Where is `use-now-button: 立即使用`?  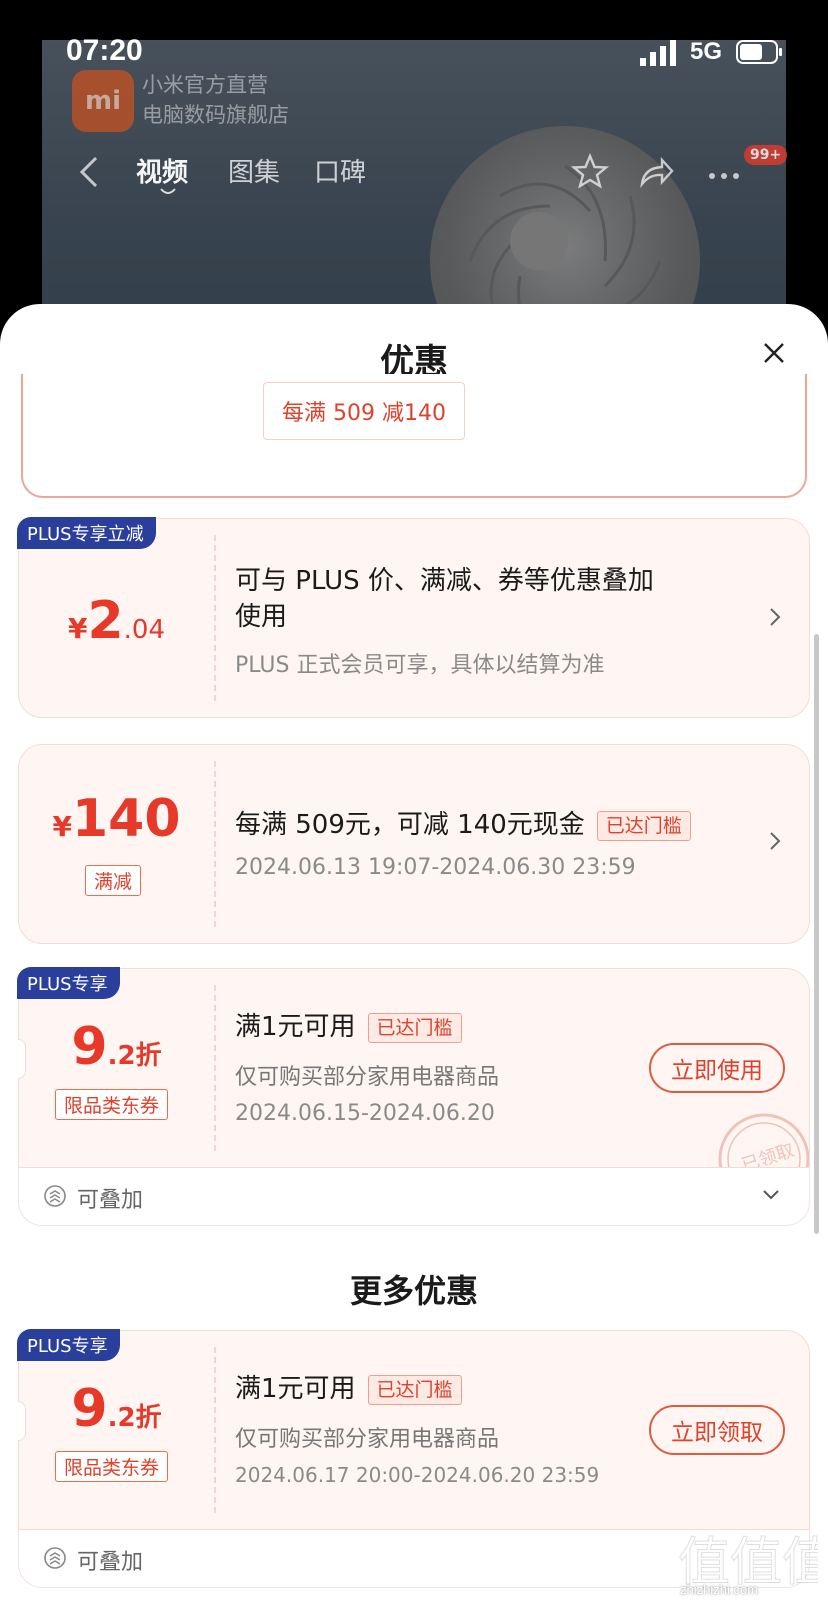
use-now-button: 立即使用 is located at coordinates (717, 1068).